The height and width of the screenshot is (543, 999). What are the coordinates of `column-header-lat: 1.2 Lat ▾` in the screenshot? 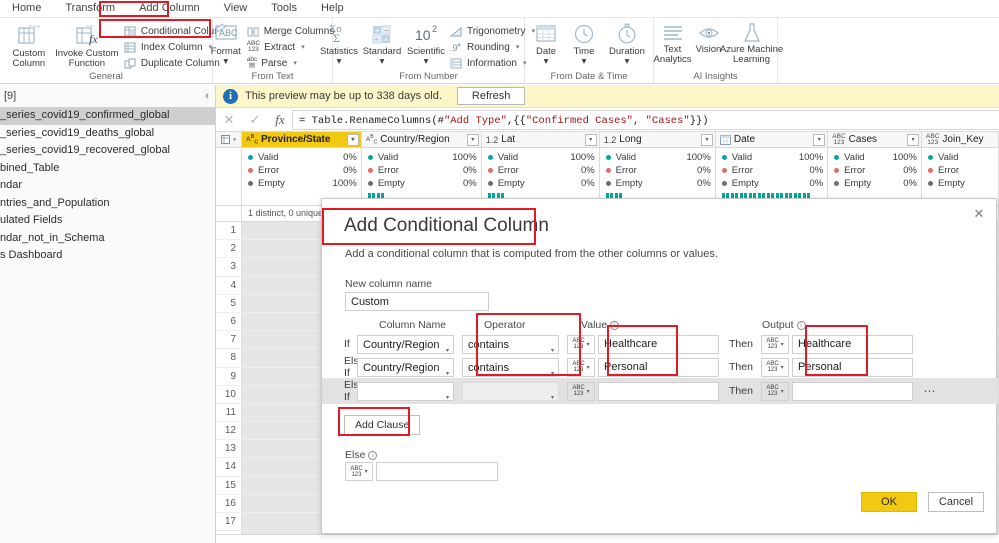 It's located at (540, 139).